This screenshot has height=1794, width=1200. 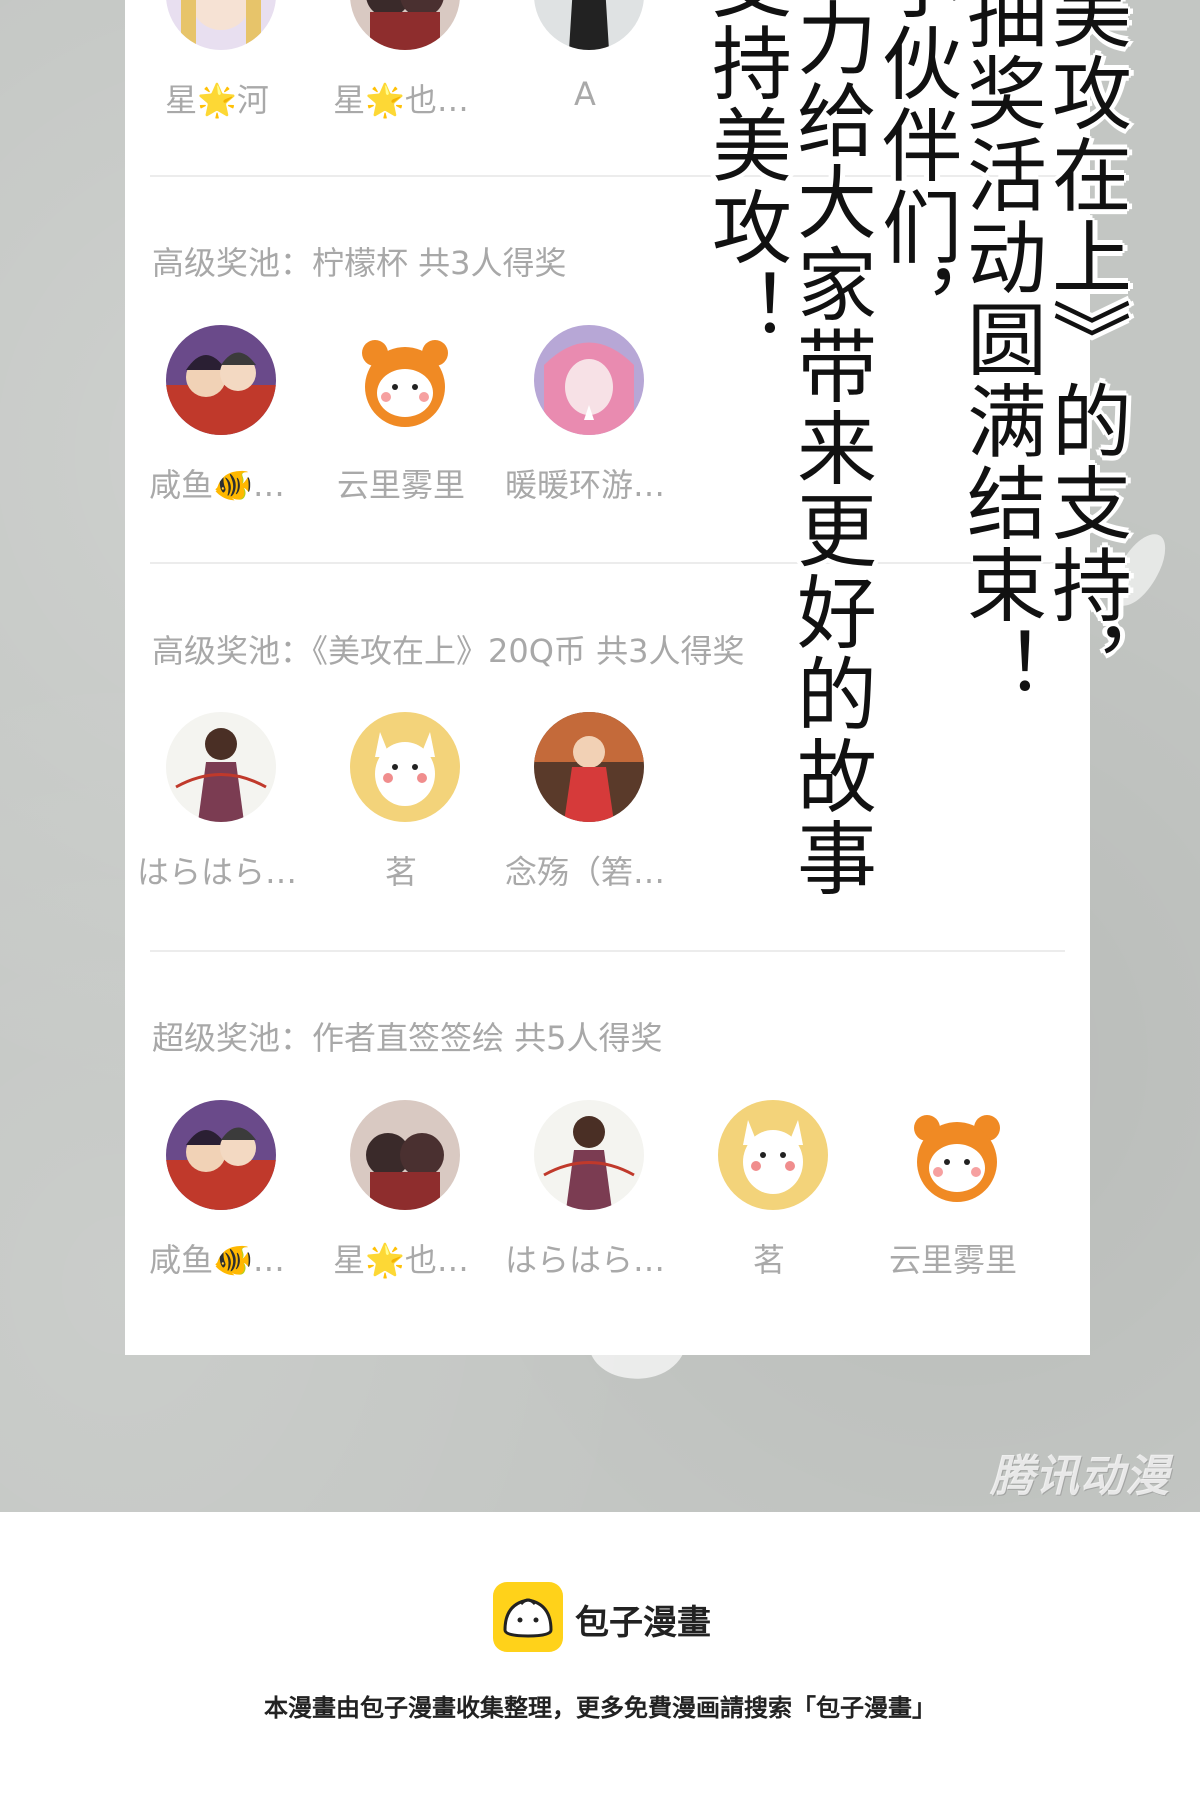 What do you see at coordinates (448, 651) in the screenshot?
I see `pool-title: 高级奖池：《美攻在上》20Q币 共3人得奖` at bounding box center [448, 651].